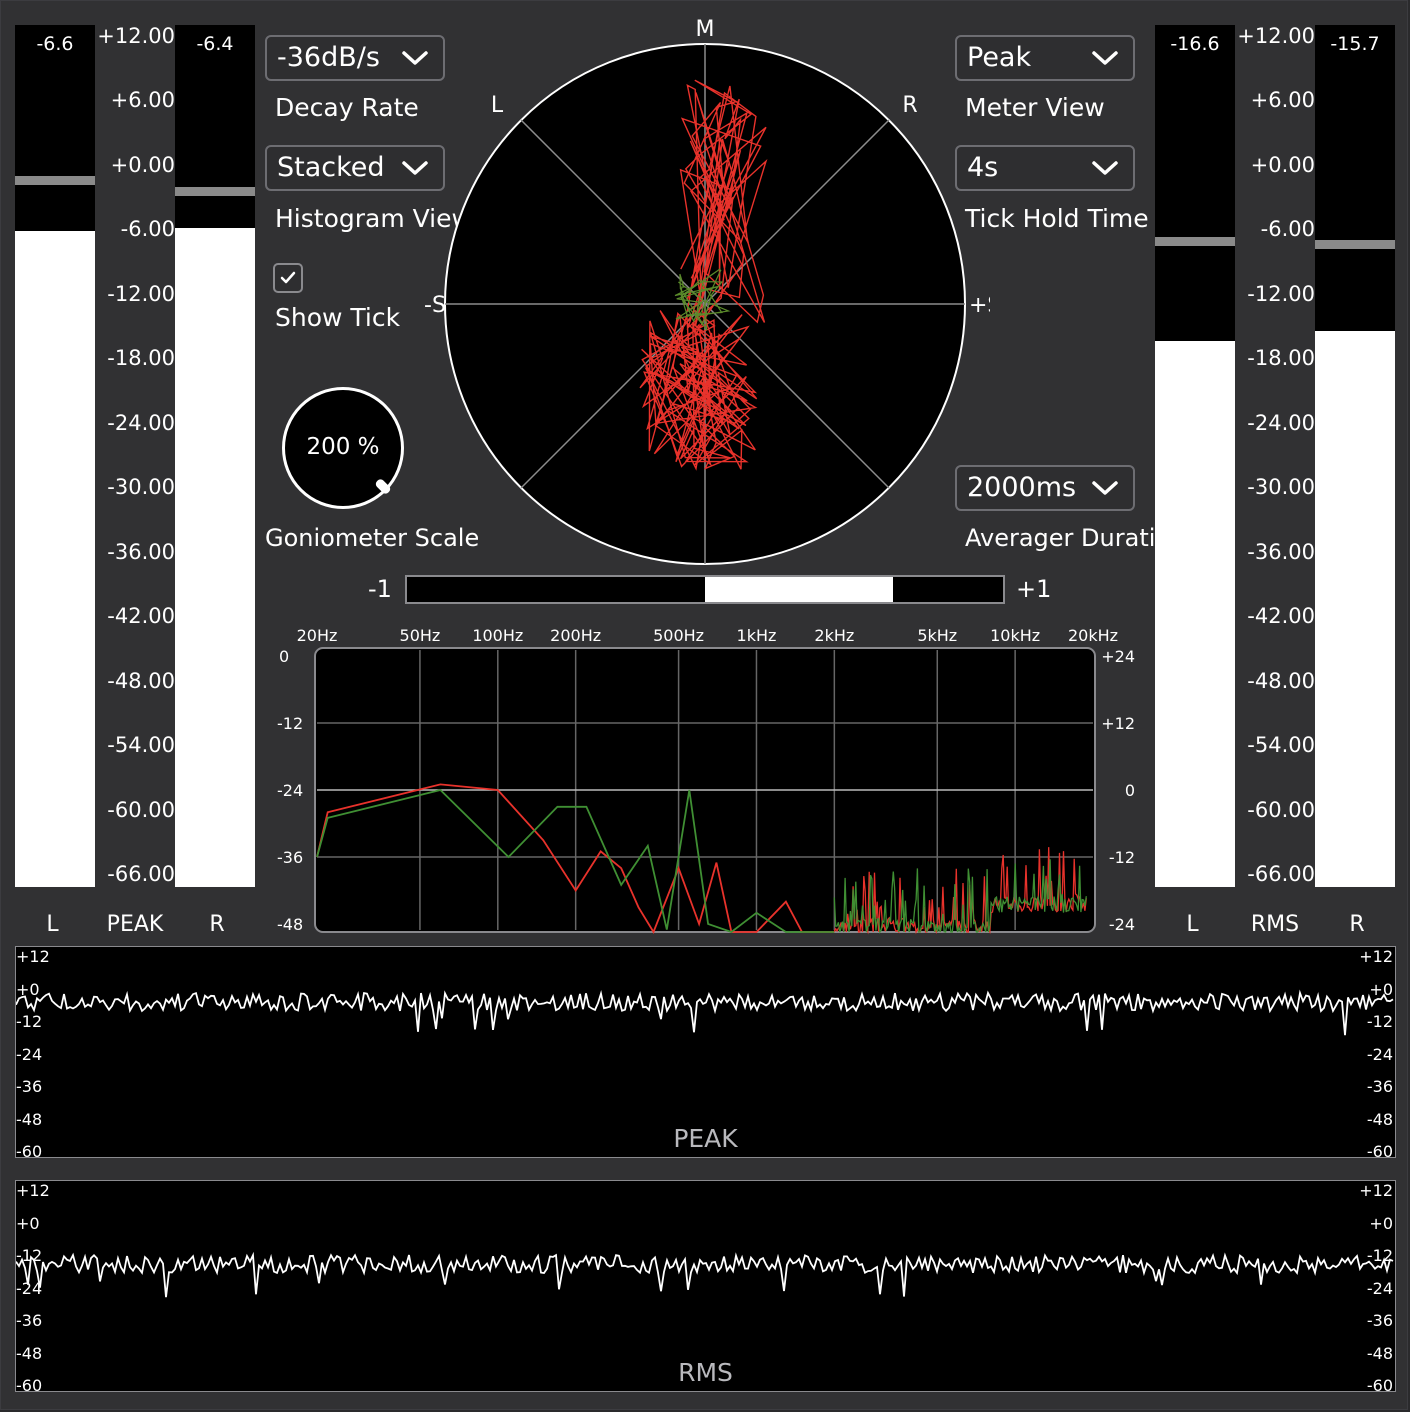 The height and width of the screenshot is (1412, 1410). Describe the element at coordinates (1118, 723) in the screenshot. I see `spectrum-right-axis-label: +12` at that location.